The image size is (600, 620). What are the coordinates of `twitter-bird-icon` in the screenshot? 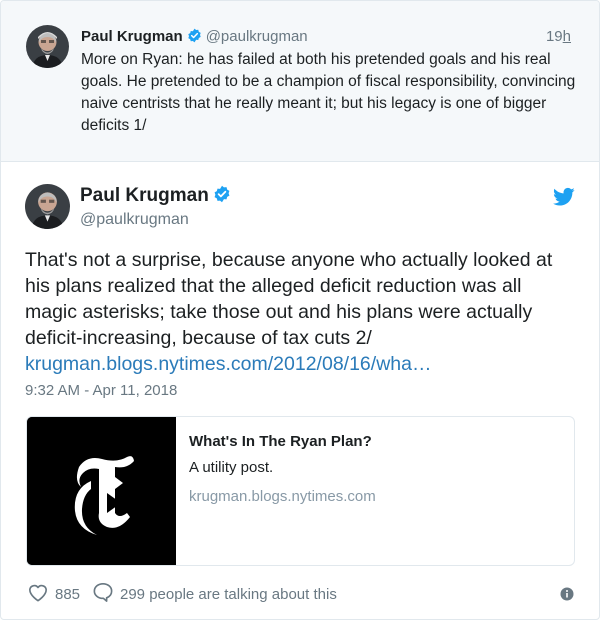 It's located at (564, 197).